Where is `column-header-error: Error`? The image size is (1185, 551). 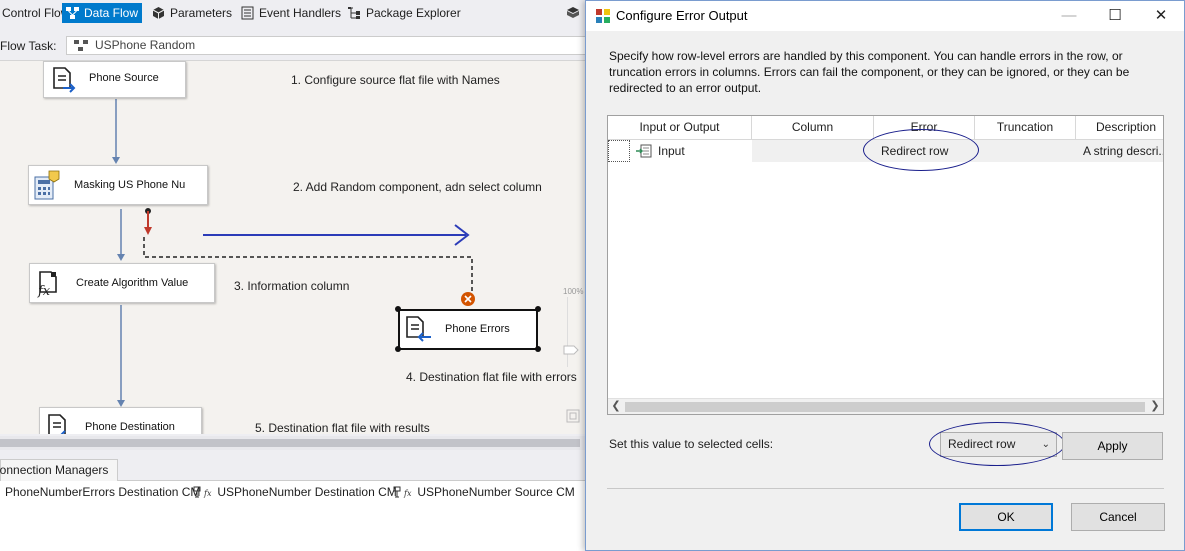 column-header-error: Error is located at coordinates (924, 128).